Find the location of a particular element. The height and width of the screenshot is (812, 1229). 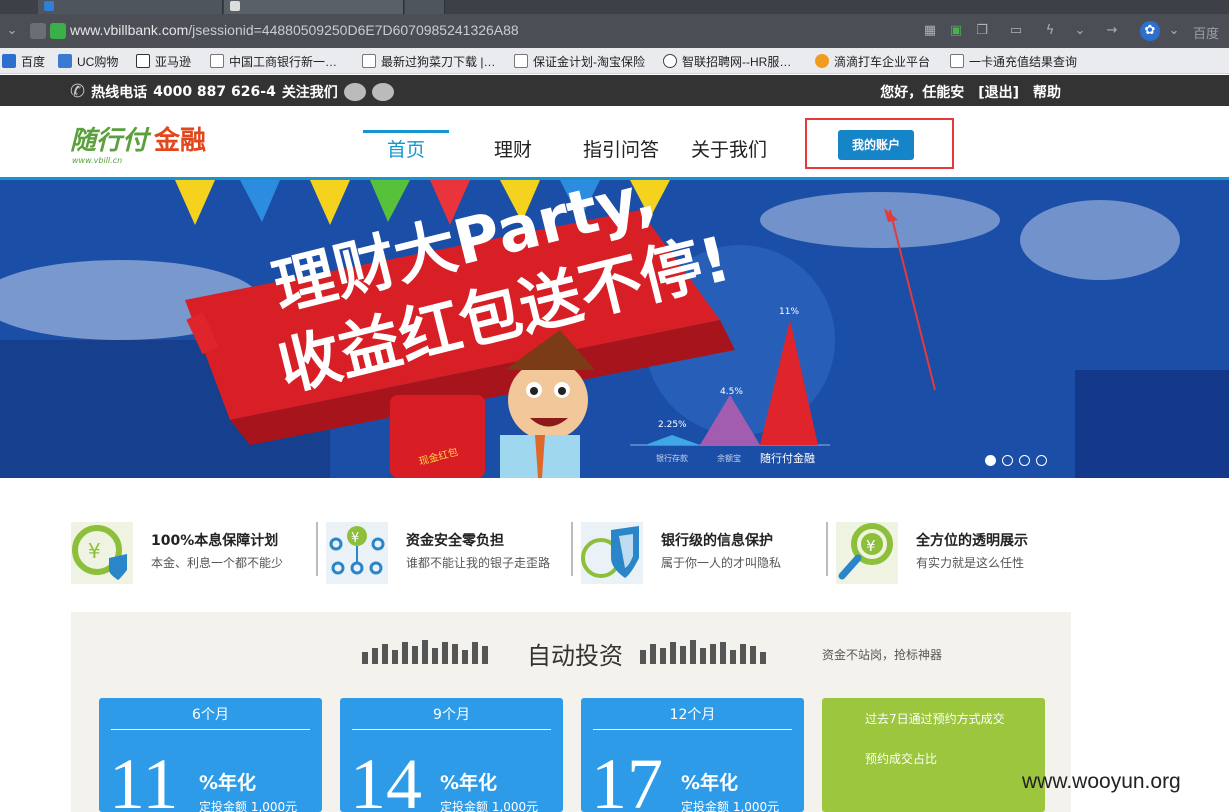

auto-invest-title: 自动投资 is located at coordinates (575, 656).